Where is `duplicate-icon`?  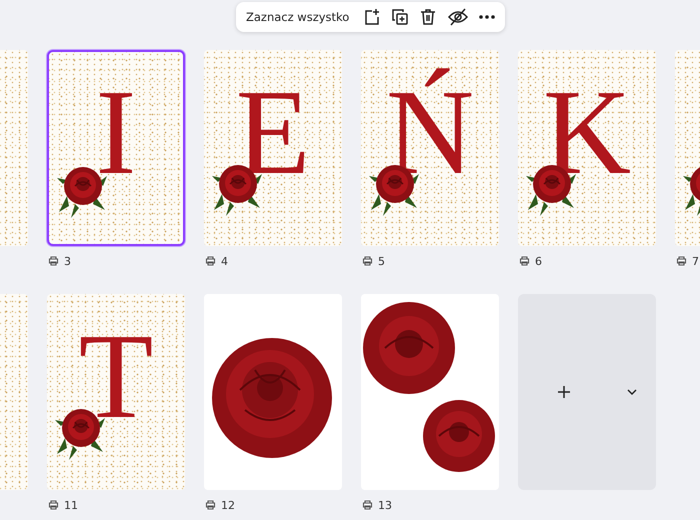 duplicate-icon is located at coordinates (400, 17).